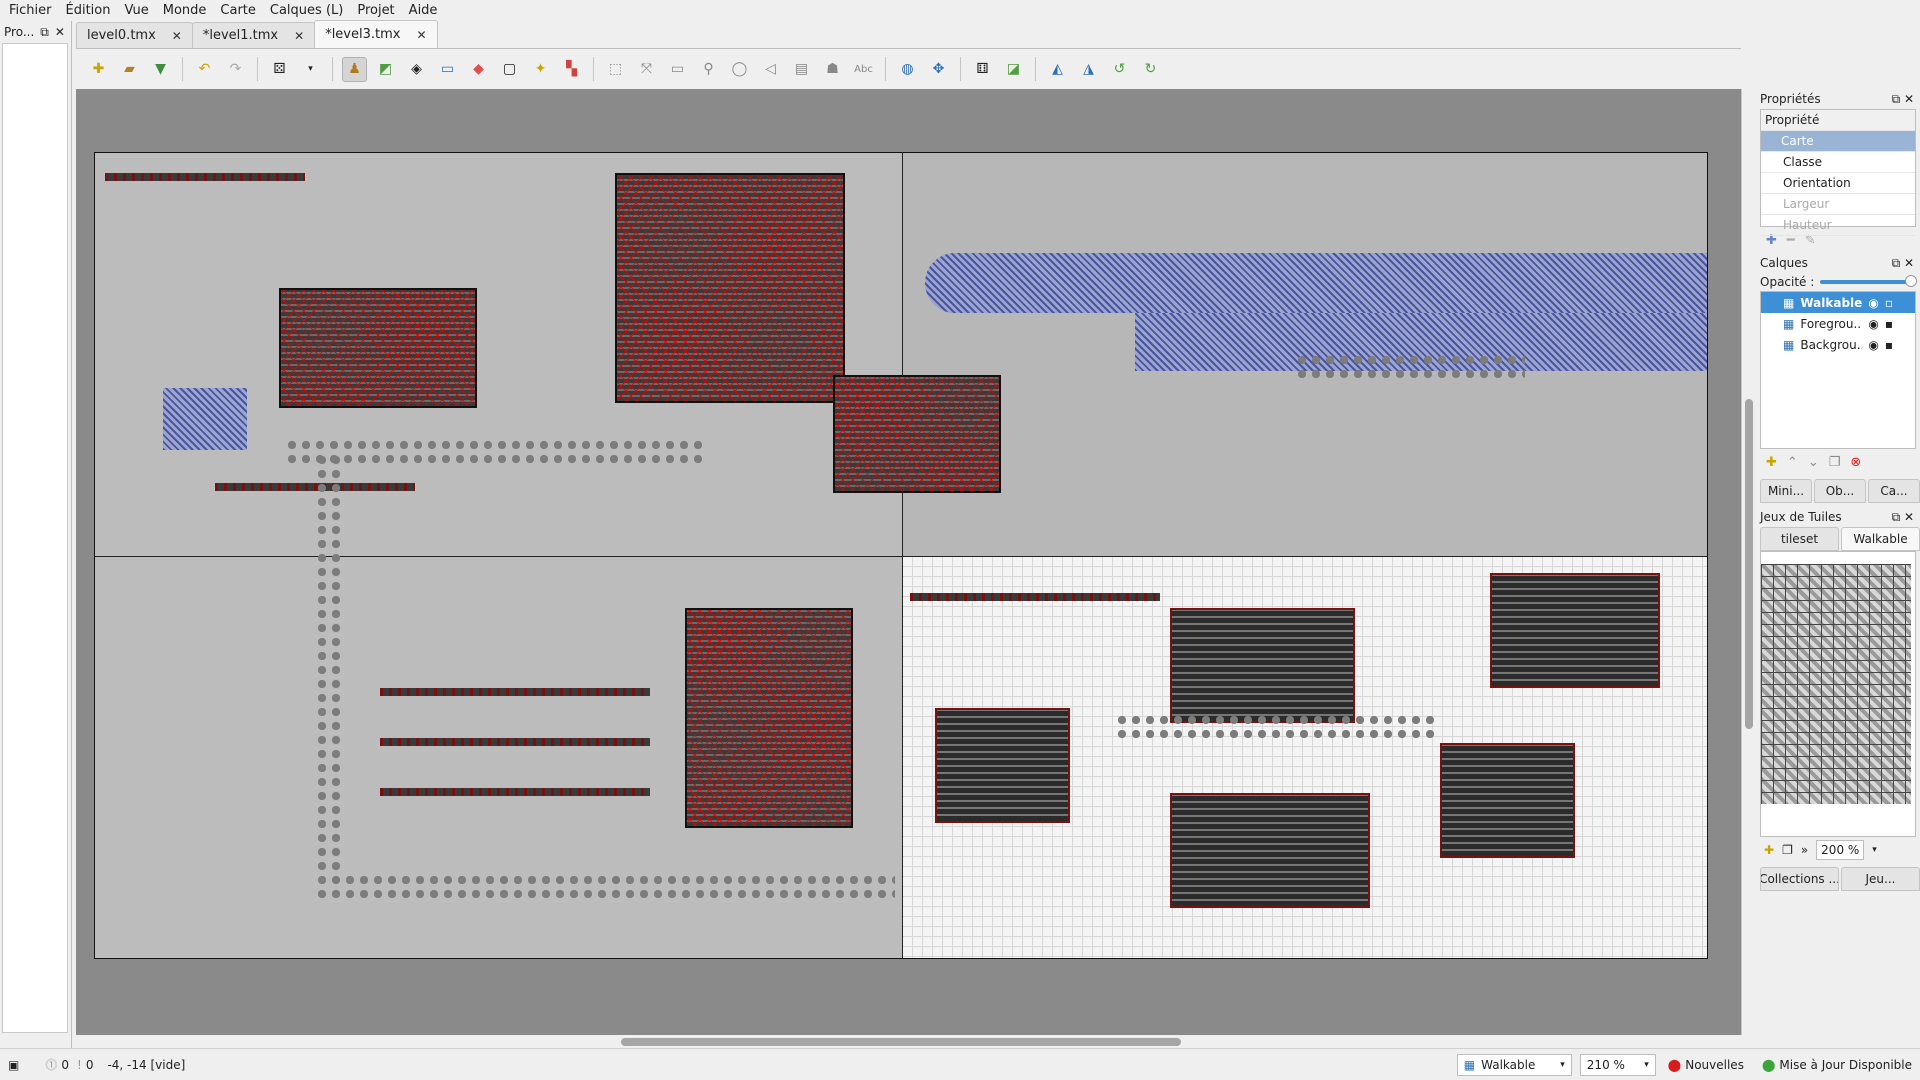  Describe the element at coordinates (1617, 1064) in the screenshot. I see `zoom-selector: 210 % ▾` at that location.